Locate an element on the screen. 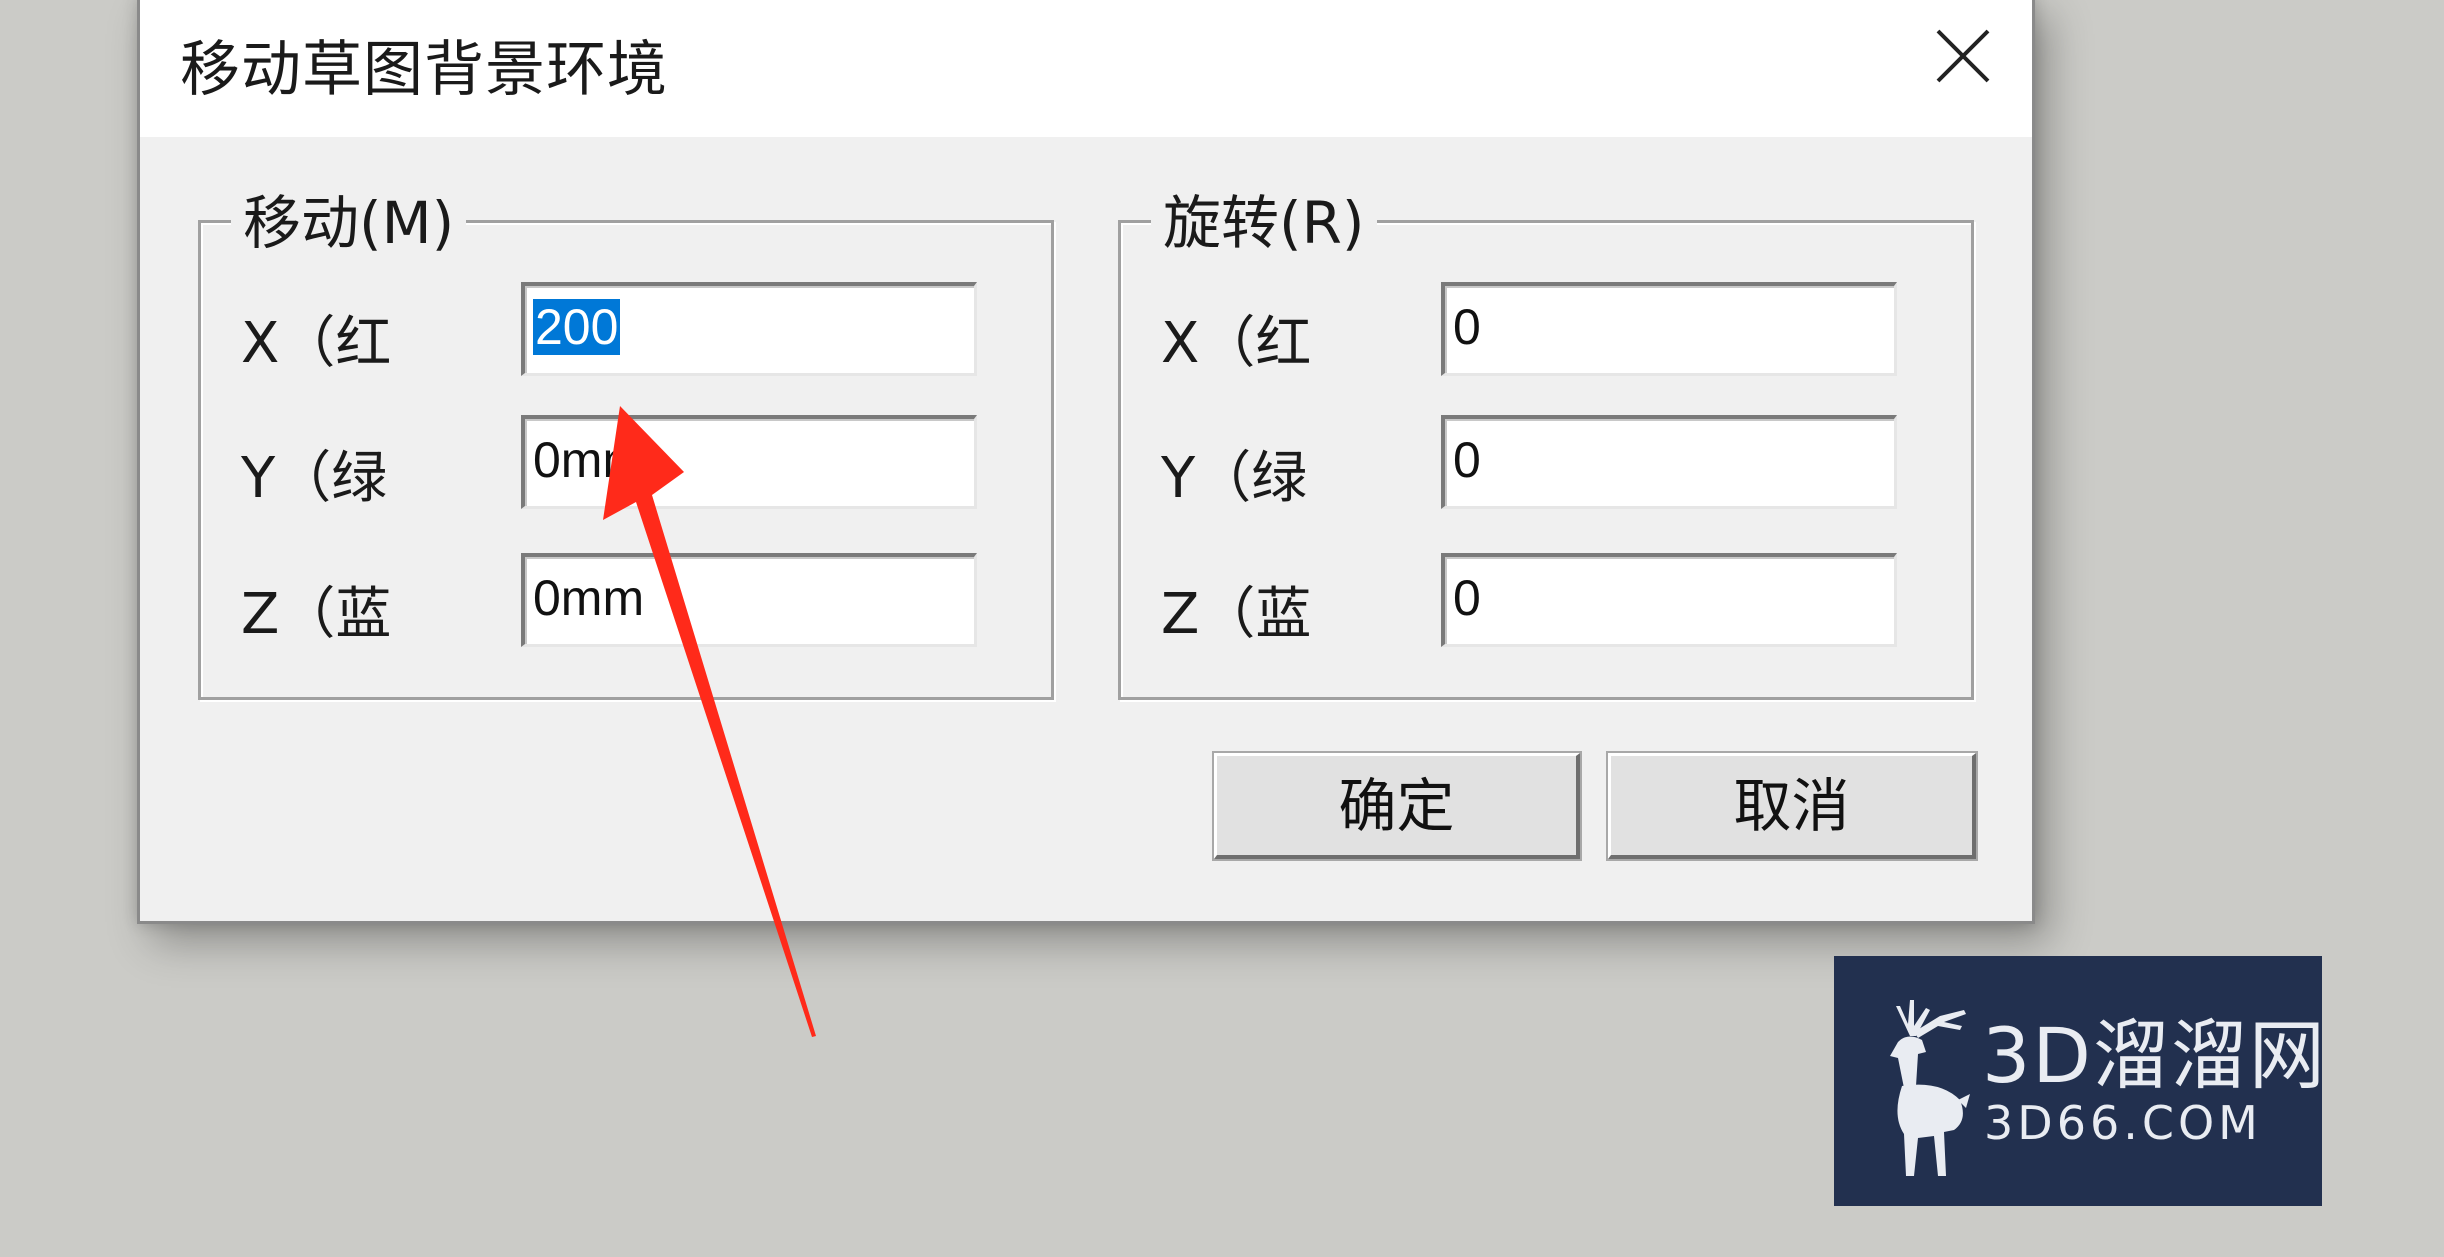 This screenshot has height=1257, width=2444. watermark-logo: 3D溜溜网 3D66.COM is located at coordinates (2079, 1081).